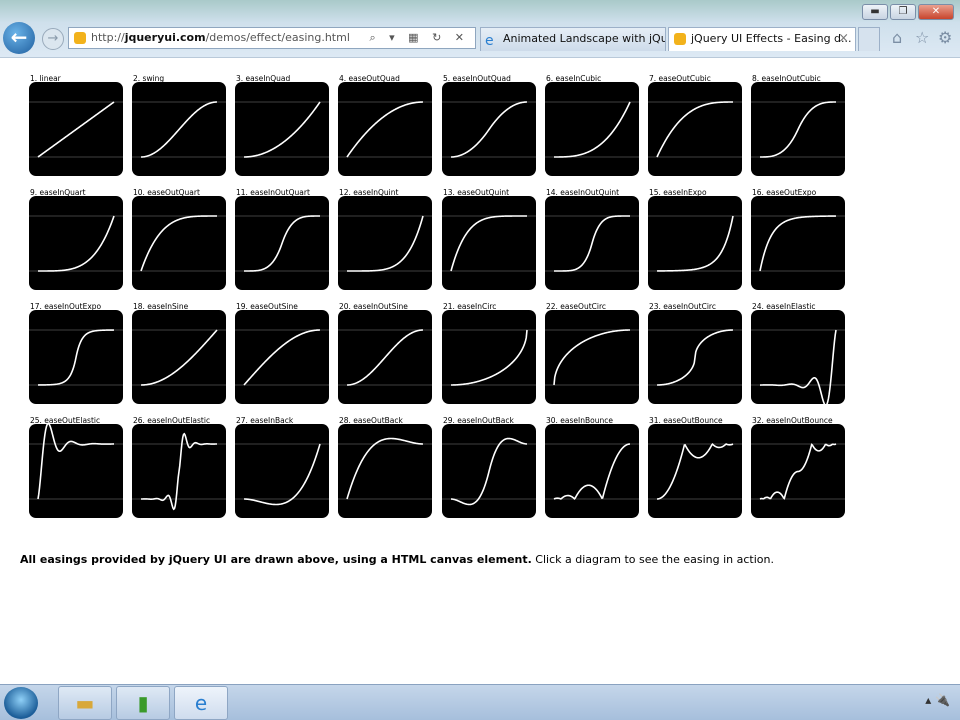  I want to click on easing-diagram-easeInOutCubic: 8. easeInOutCubic, so click(798, 125).